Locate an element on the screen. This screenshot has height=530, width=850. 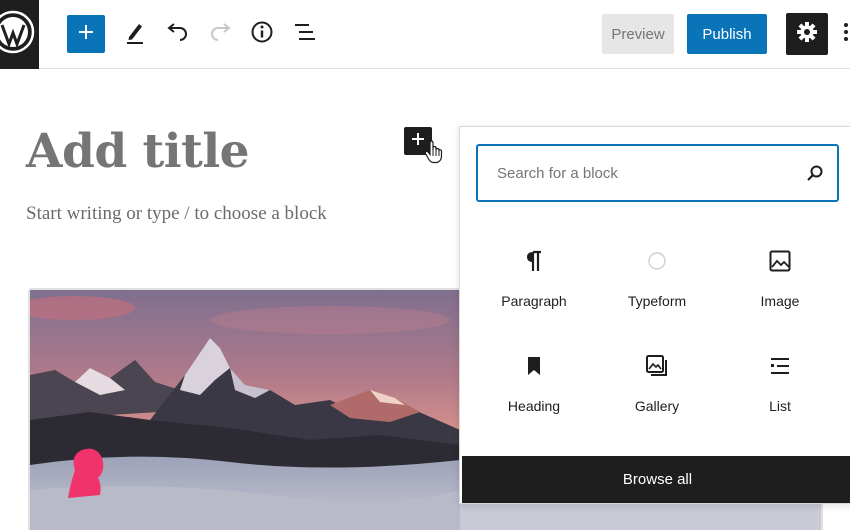
post-title-input: Add title is located at coordinates (138, 151).